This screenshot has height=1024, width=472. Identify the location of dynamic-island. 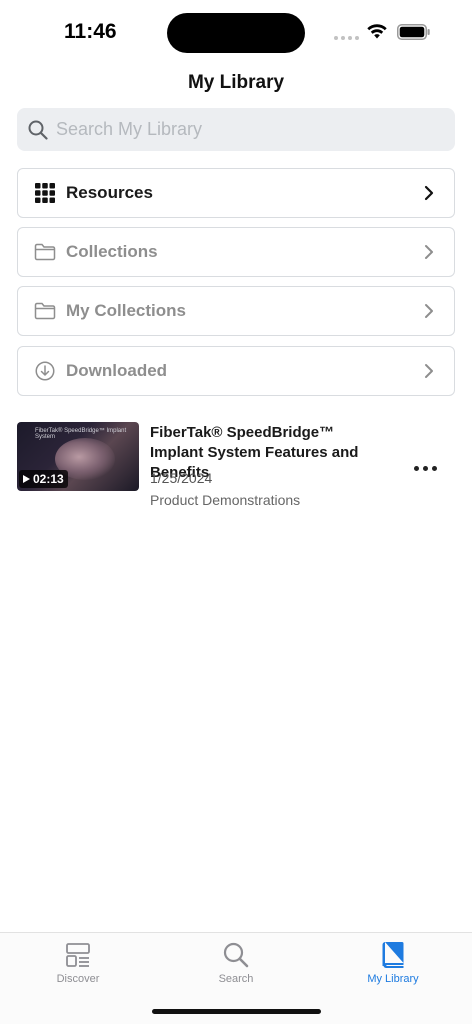
(236, 33).